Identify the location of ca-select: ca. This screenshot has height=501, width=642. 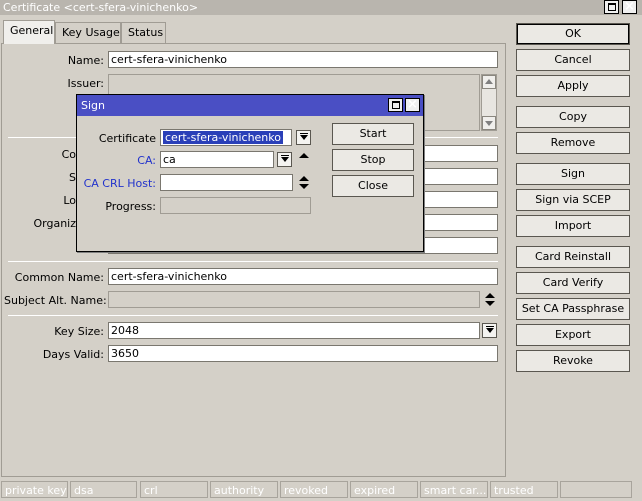
(217, 159).